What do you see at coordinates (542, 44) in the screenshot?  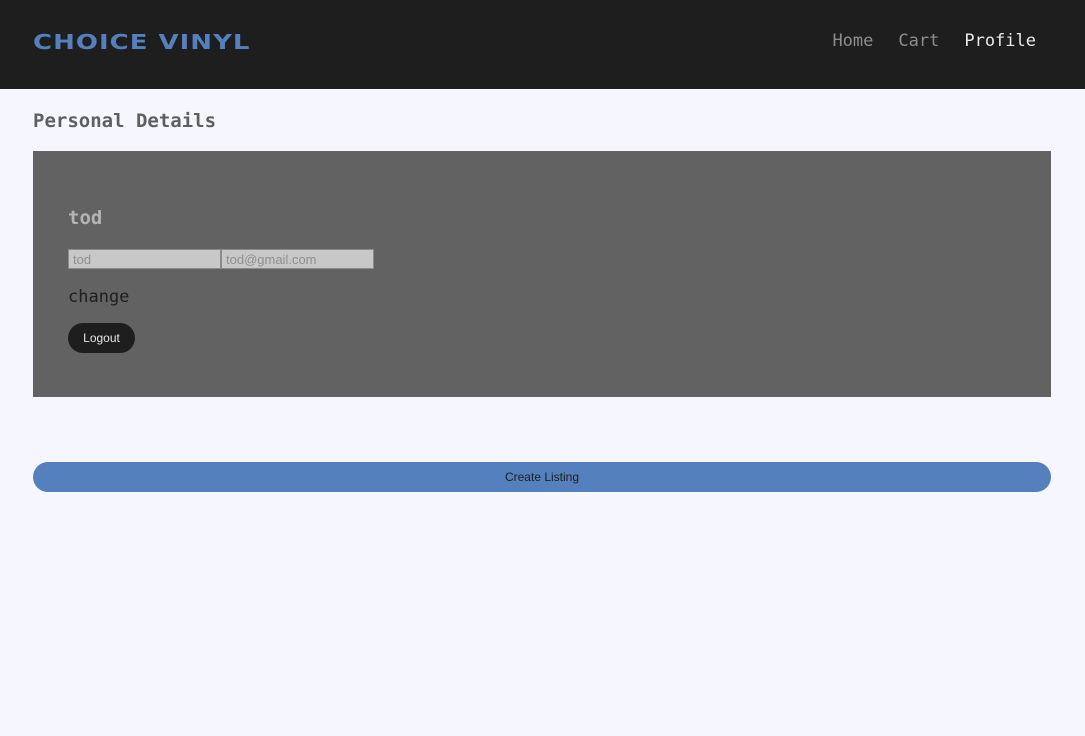 I see `top-navbar: CHOICE VINYL Home Cart Profile` at bounding box center [542, 44].